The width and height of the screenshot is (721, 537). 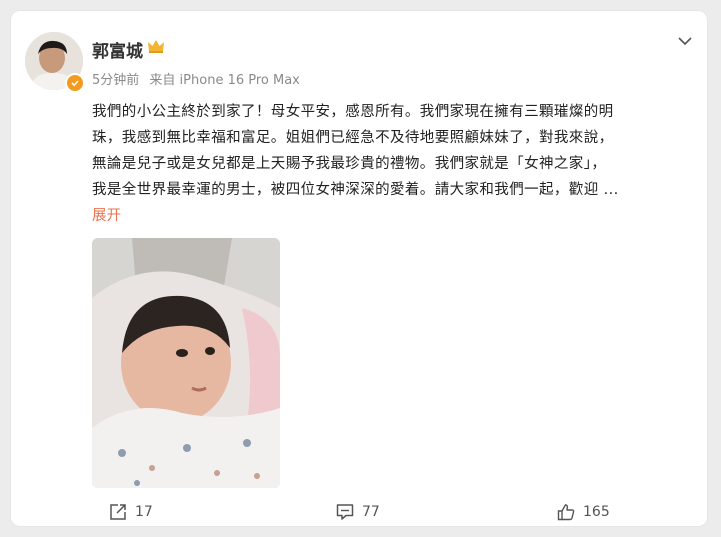 I want to click on comment-icon, so click(x=345, y=512).